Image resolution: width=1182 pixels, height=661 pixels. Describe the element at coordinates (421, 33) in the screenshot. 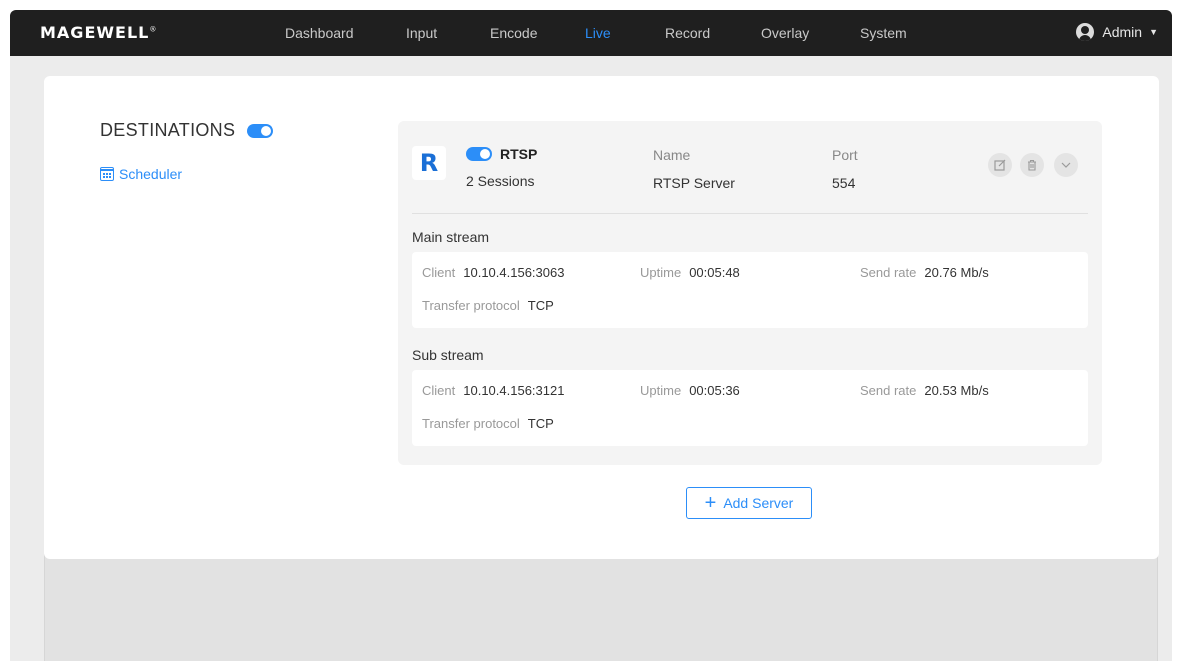

I see `nav-input: Input` at that location.